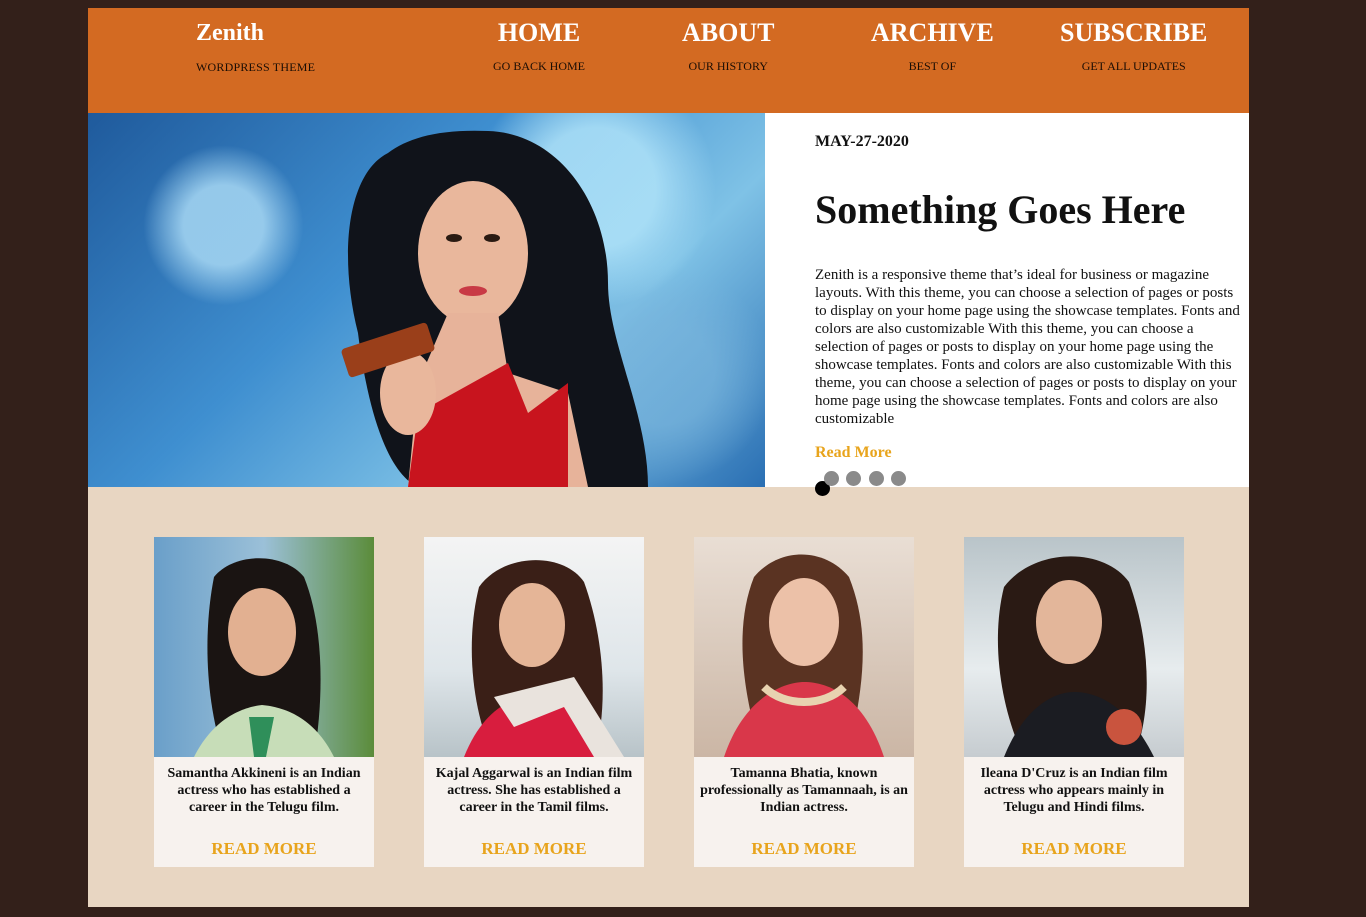 The height and width of the screenshot is (917, 1366). What do you see at coordinates (1133, 66) in the screenshot?
I see `nav-subscribe-sub: GET ALL UPDATES` at bounding box center [1133, 66].